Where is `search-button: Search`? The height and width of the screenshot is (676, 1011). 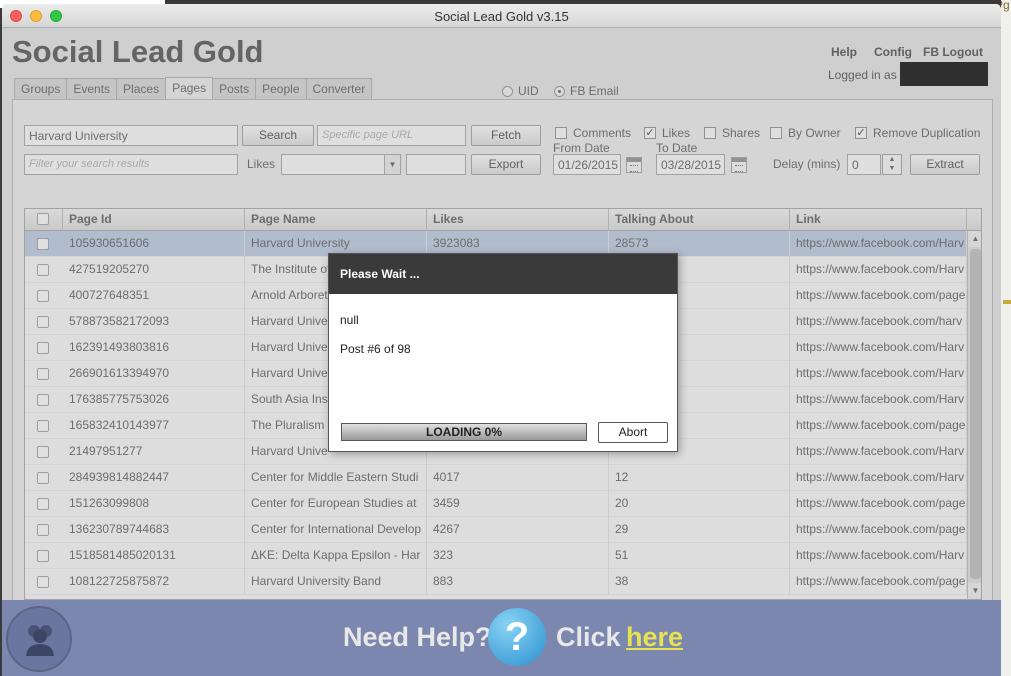
search-button: Search is located at coordinates (278, 135).